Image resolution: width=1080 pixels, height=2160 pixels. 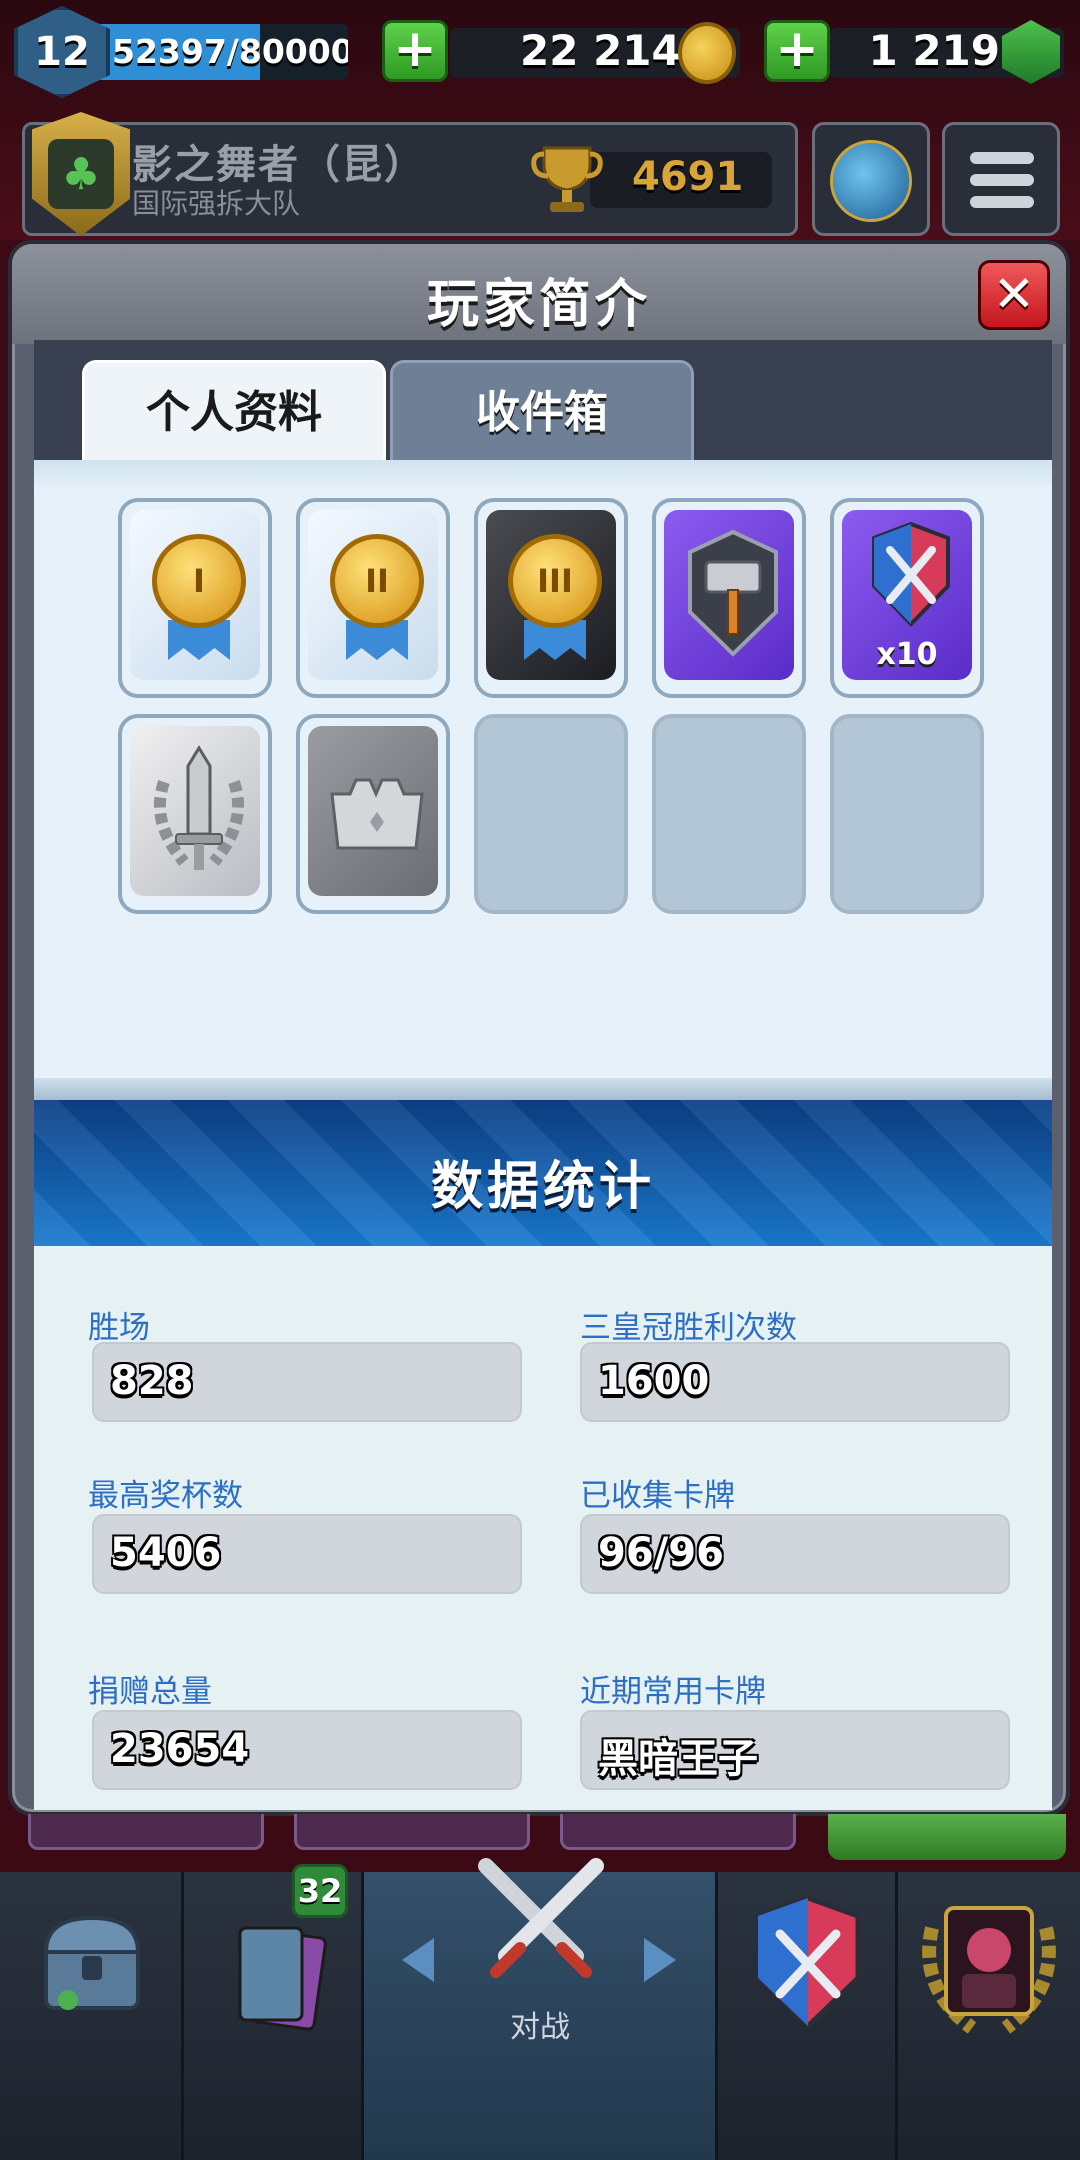 What do you see at coordinates (707, 53) in the screenshot?
I see `gold-coin-icon` at bounding box center [707, 53].